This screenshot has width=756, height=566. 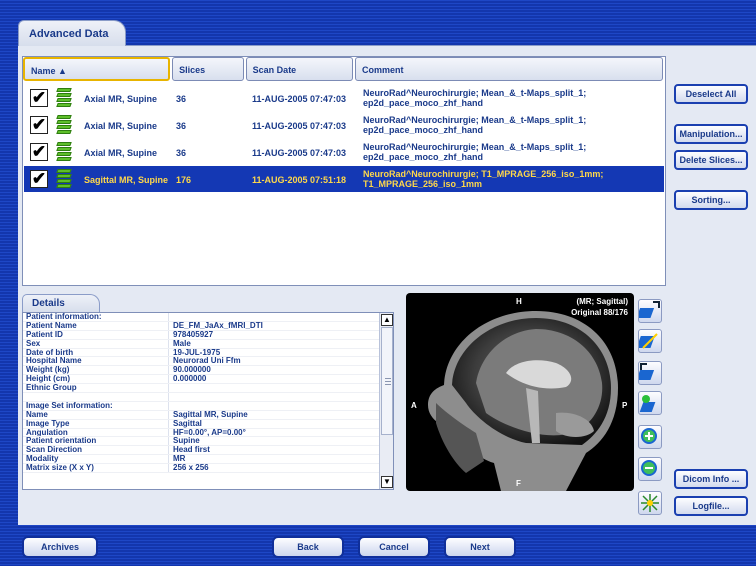 I want to click on detail-row: Patient ID 978405927, so click(x=208, y=334).